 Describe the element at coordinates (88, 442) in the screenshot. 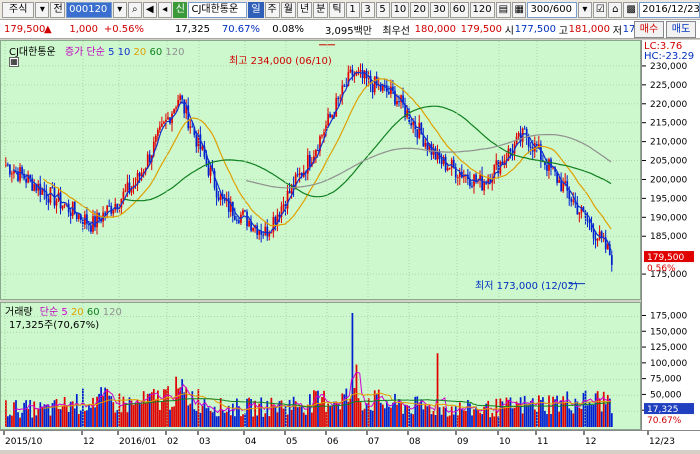

I see `x-tick-label: 12` at that location.